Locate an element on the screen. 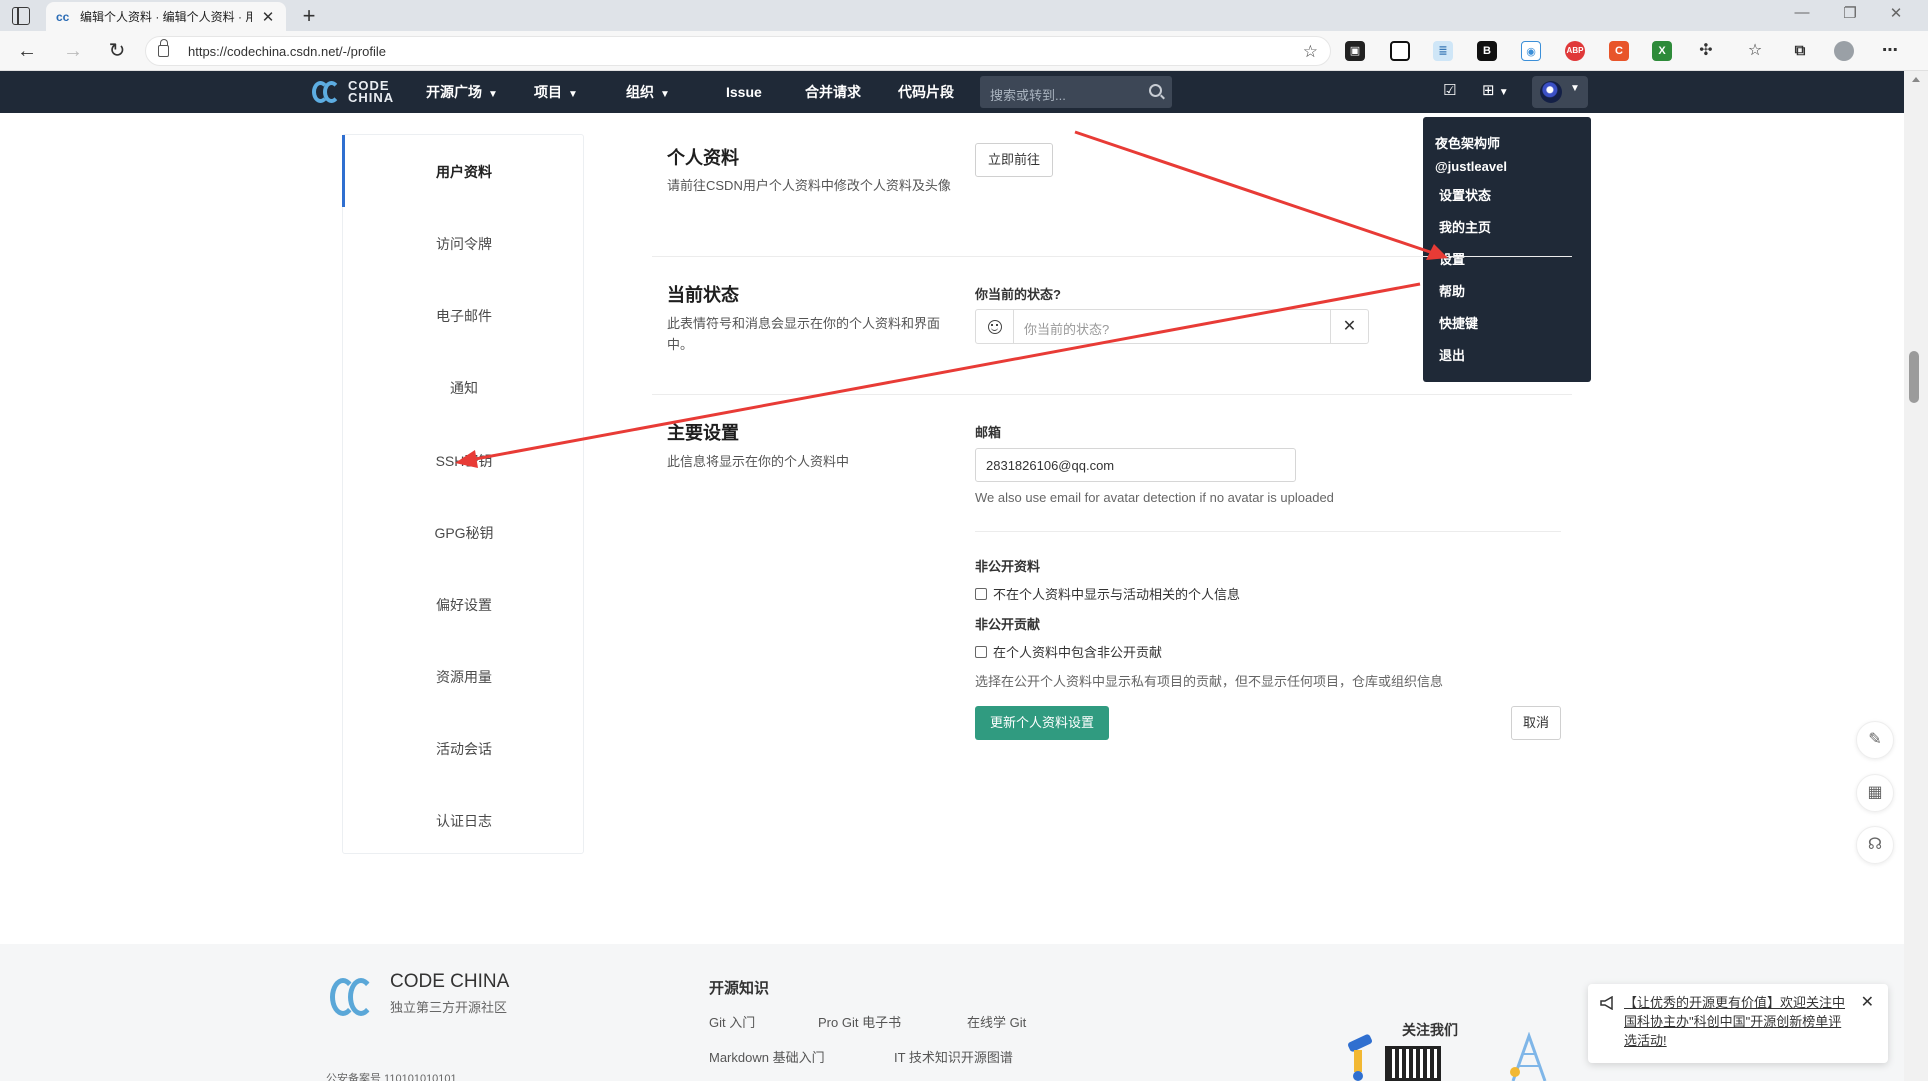 The width and height of the screenshot is (1928, 1081). nav-projects: 项目 ▼ is located at coordinates (556, 92).